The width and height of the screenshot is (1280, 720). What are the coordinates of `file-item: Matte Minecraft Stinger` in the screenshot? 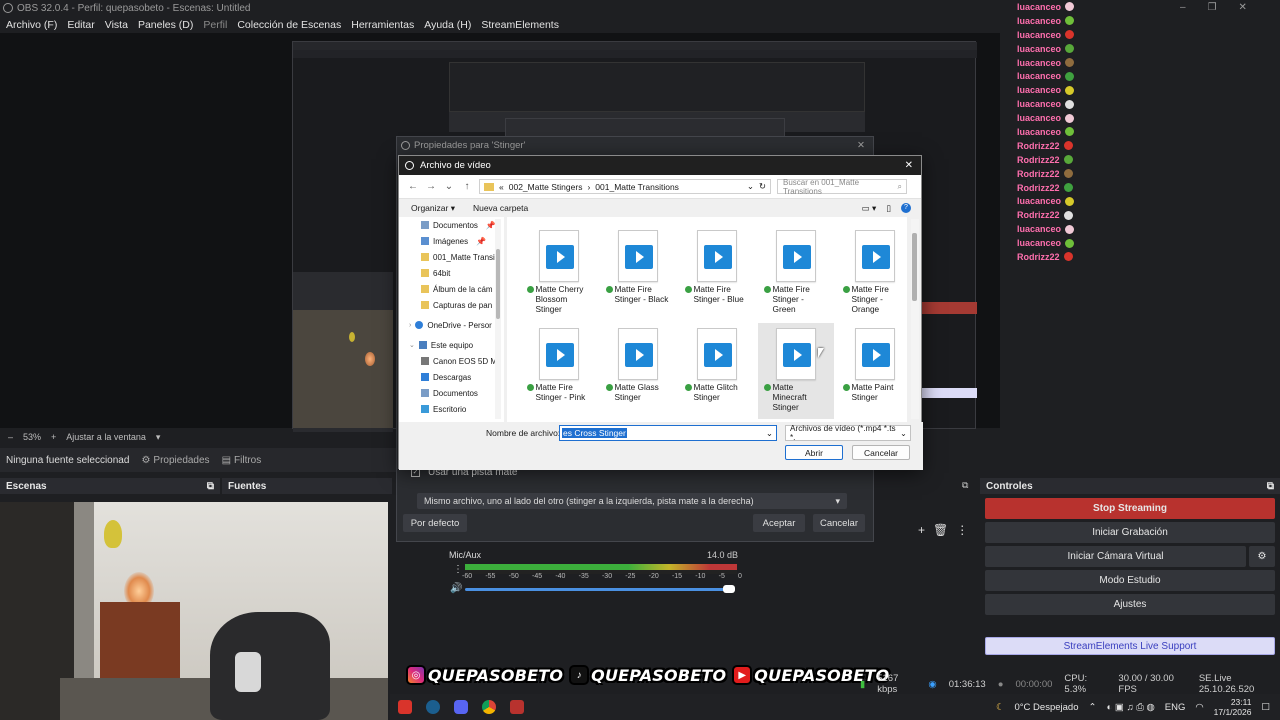 It's located at (796, 371).